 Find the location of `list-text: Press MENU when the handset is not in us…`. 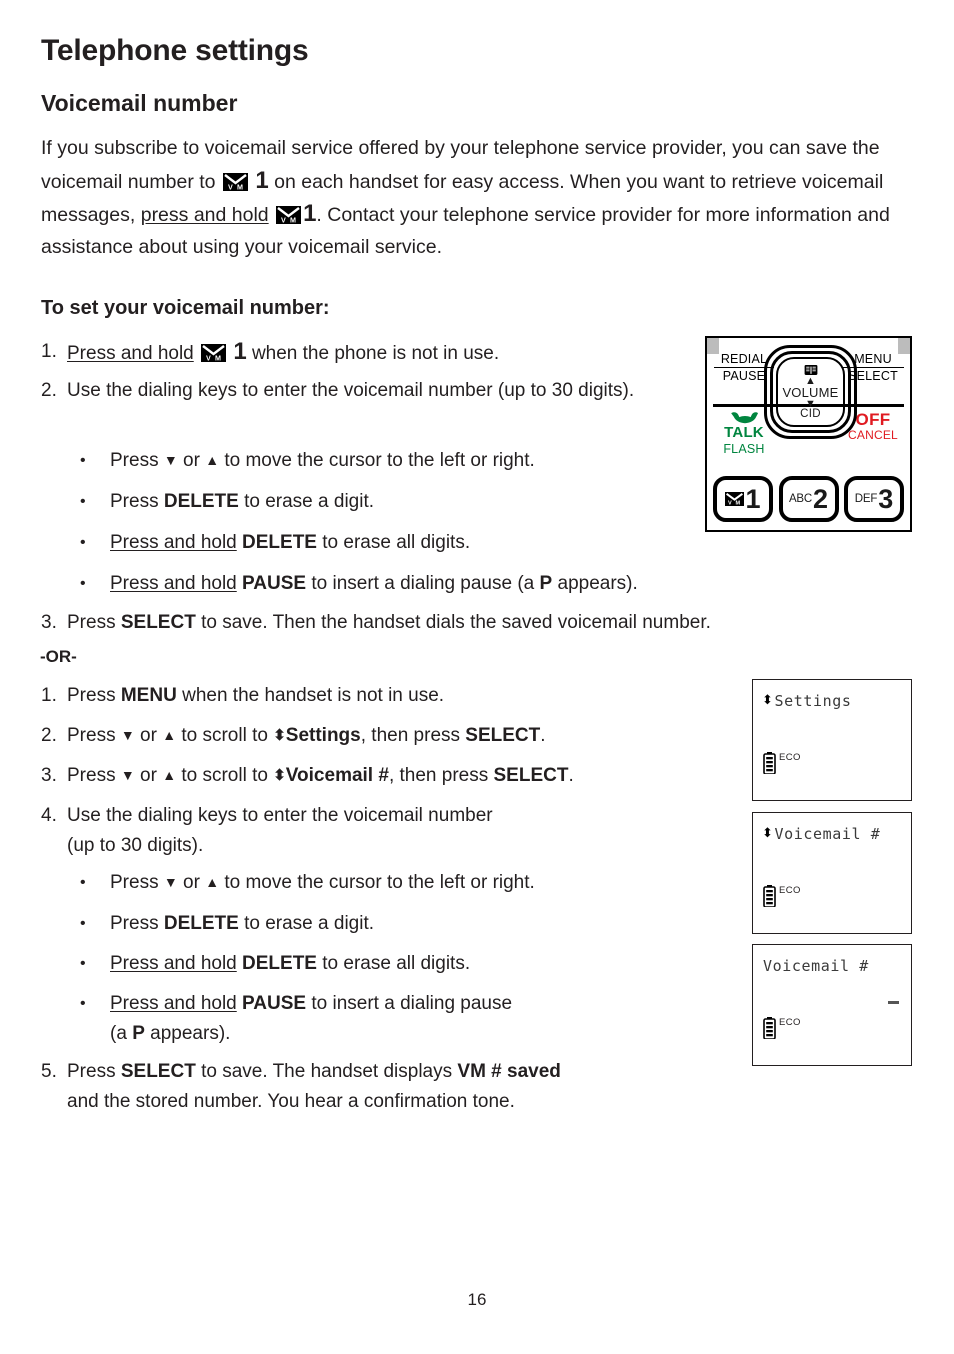

list-text: Press MENU when the handset is not in us… is located at coordinates (404, 696).